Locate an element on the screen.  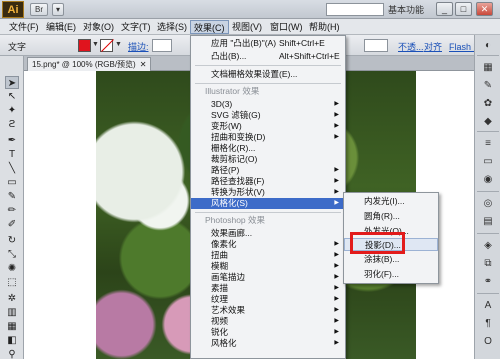
direct-selection-tool-icon: ↖ is located at coordinates (12, 96).